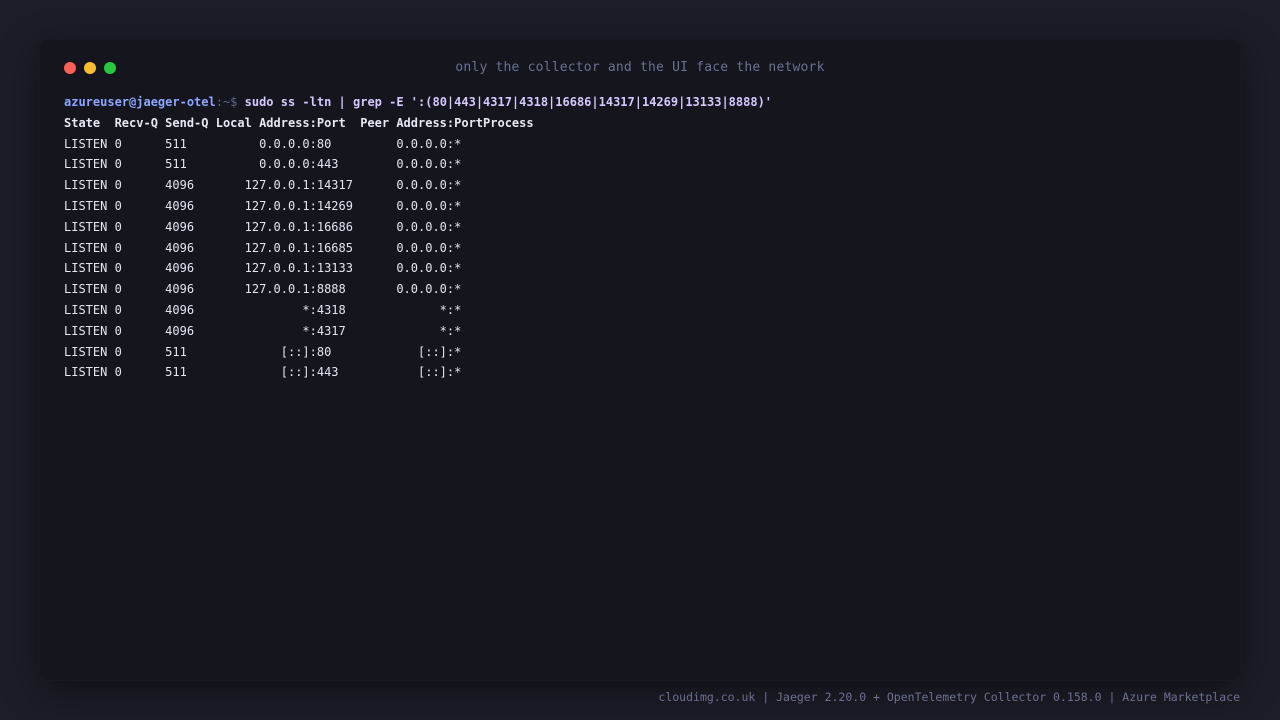 This screenshot has width=1280, height=720. Describe the element at coordinates (230, 102) in the screenshot. I see `prompt-path: :~$` at that location.